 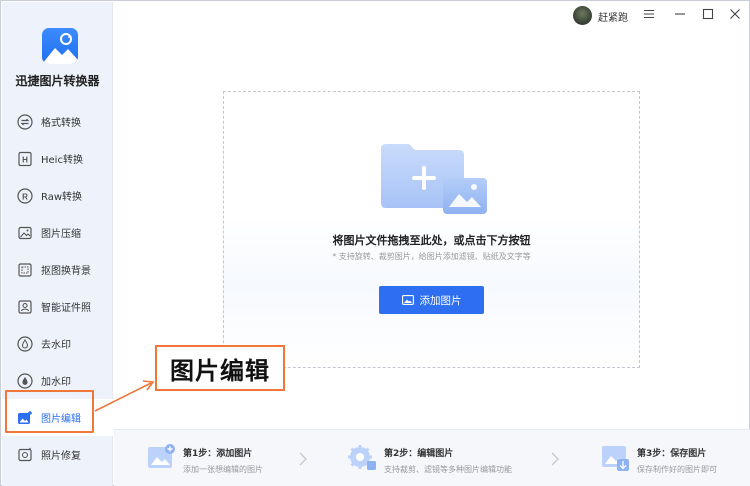 I want to click on app-logo-icon, so click(x=60, y=46).